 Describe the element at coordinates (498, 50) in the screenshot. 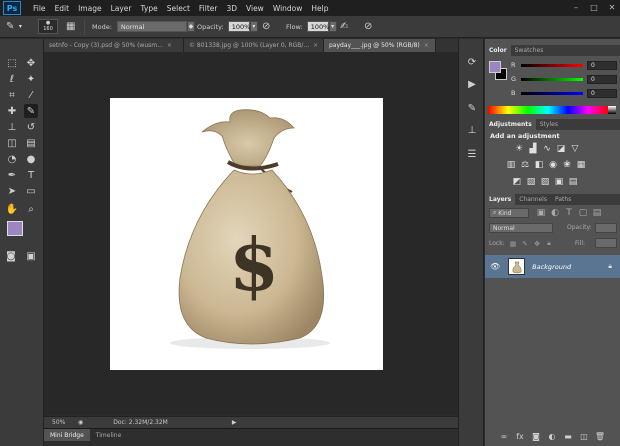

I see `tab-color: Color` at that location.